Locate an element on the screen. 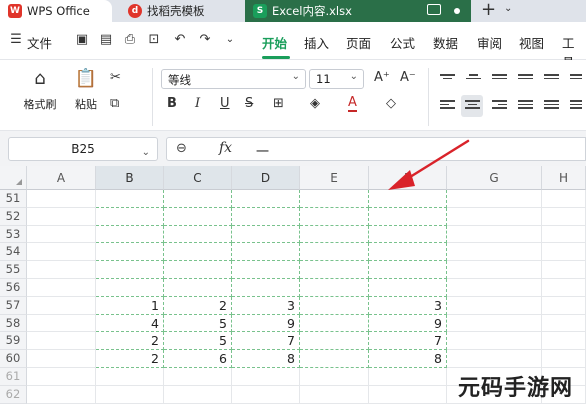  align-middle-icon is located at coordinates (473, 80).